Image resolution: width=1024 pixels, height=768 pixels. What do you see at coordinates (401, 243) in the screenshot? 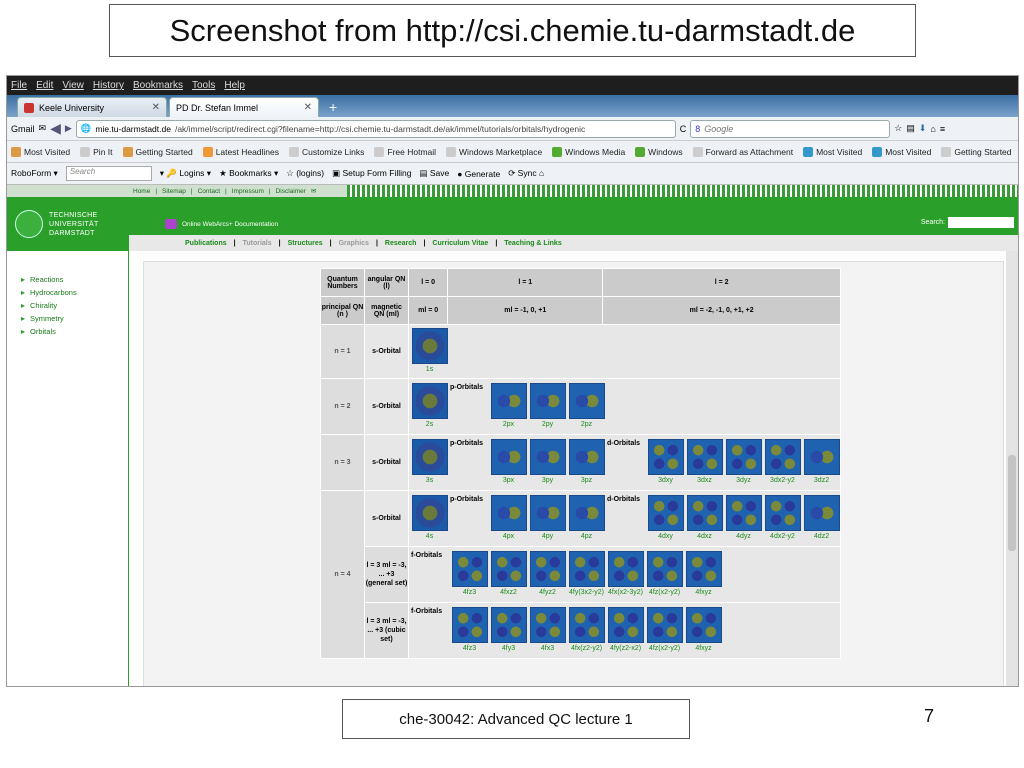
I see `nav-research: Research` at bounding box center [401, 243].